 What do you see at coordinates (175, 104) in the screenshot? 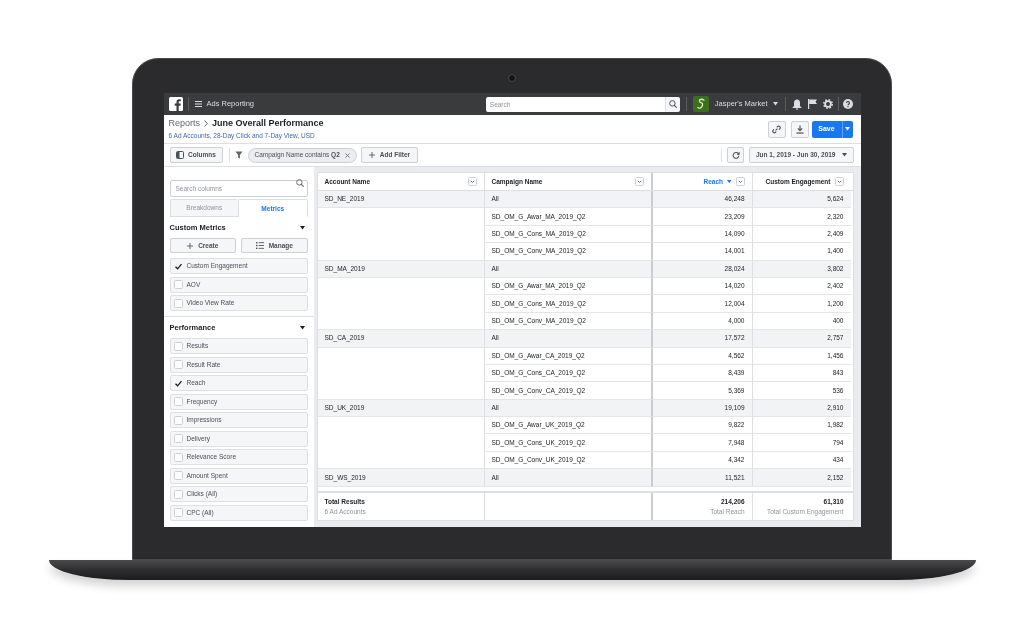
I see `logo-icon` at bounding box center [175, 104].